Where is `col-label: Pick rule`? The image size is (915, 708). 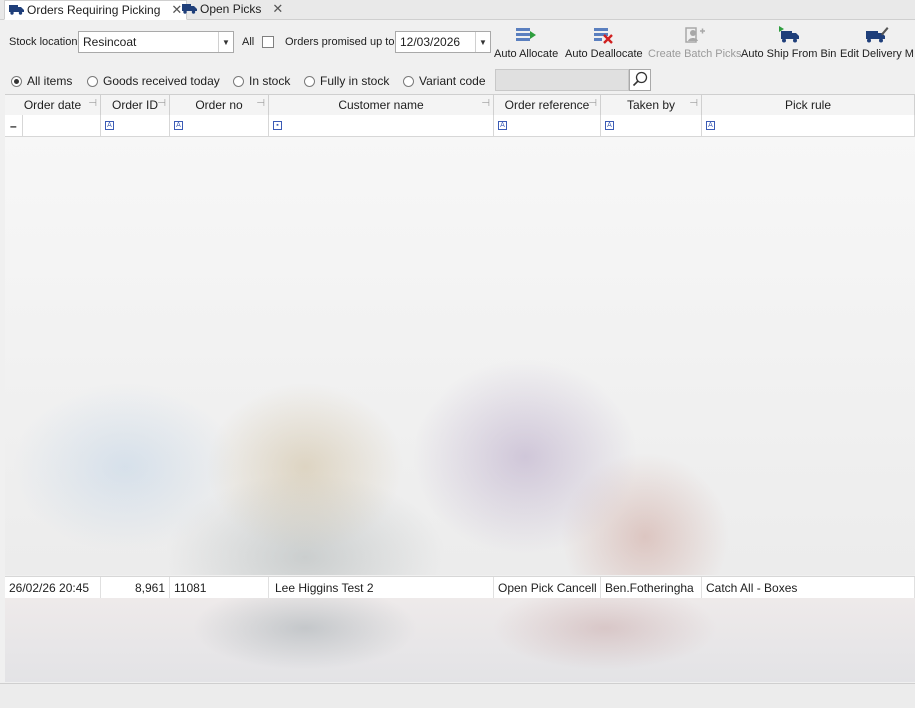
col-label: Pick rule is located at coordinates (807, 105).